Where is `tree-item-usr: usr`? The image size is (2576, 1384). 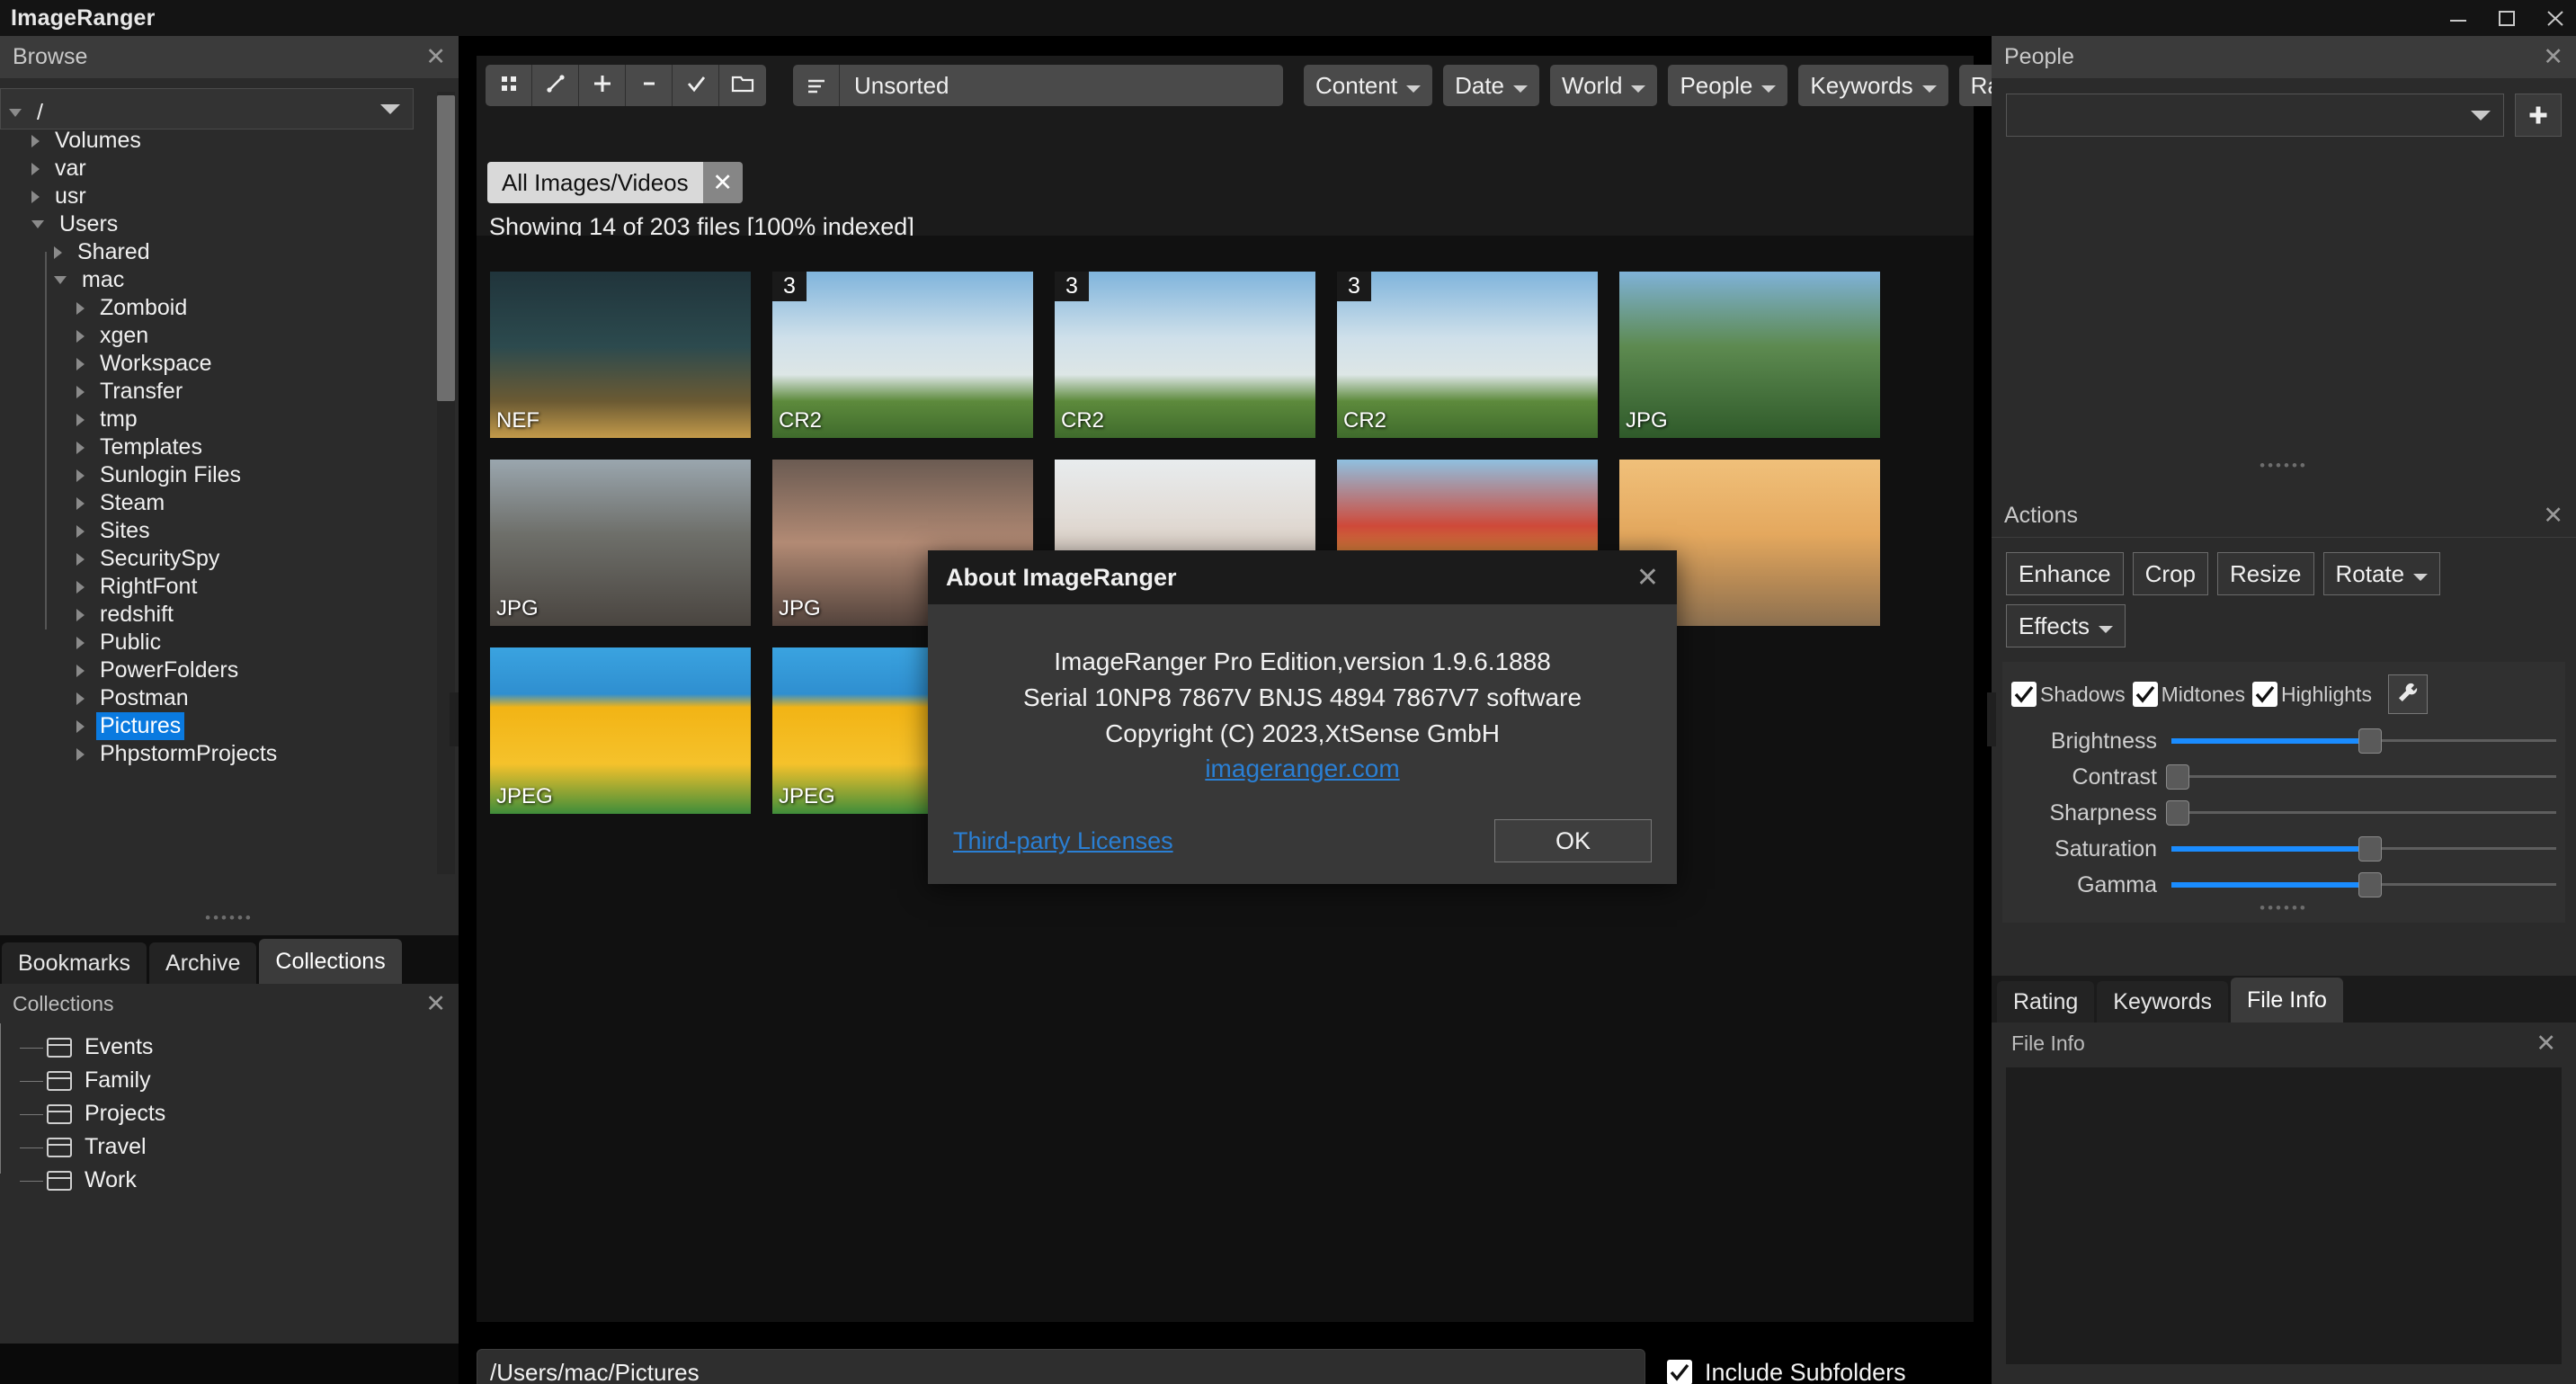 tree-item-usr: usr is located at coordinates (215, 196).